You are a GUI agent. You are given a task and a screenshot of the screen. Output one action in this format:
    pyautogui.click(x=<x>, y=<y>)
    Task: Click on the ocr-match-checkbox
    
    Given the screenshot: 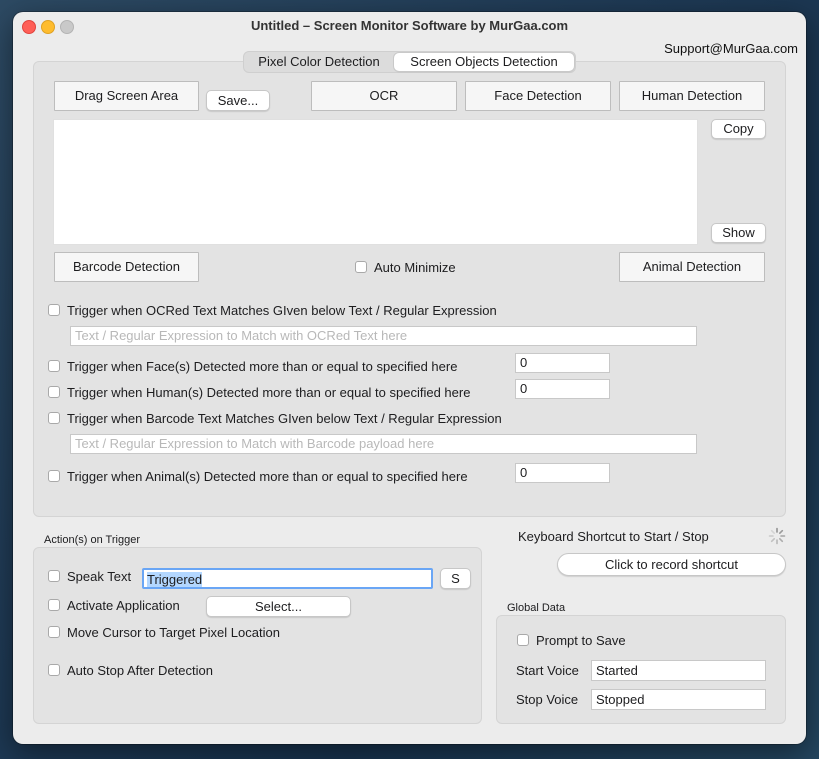 What is the action you would take?
    pyautogui.click(x=54, y=310)
    